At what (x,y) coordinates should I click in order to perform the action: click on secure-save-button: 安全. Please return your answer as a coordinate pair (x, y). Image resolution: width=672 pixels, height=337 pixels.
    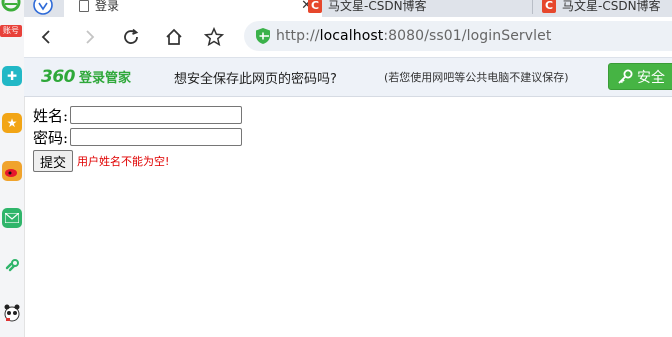
    Looking at the image, I should click on (640, 76).